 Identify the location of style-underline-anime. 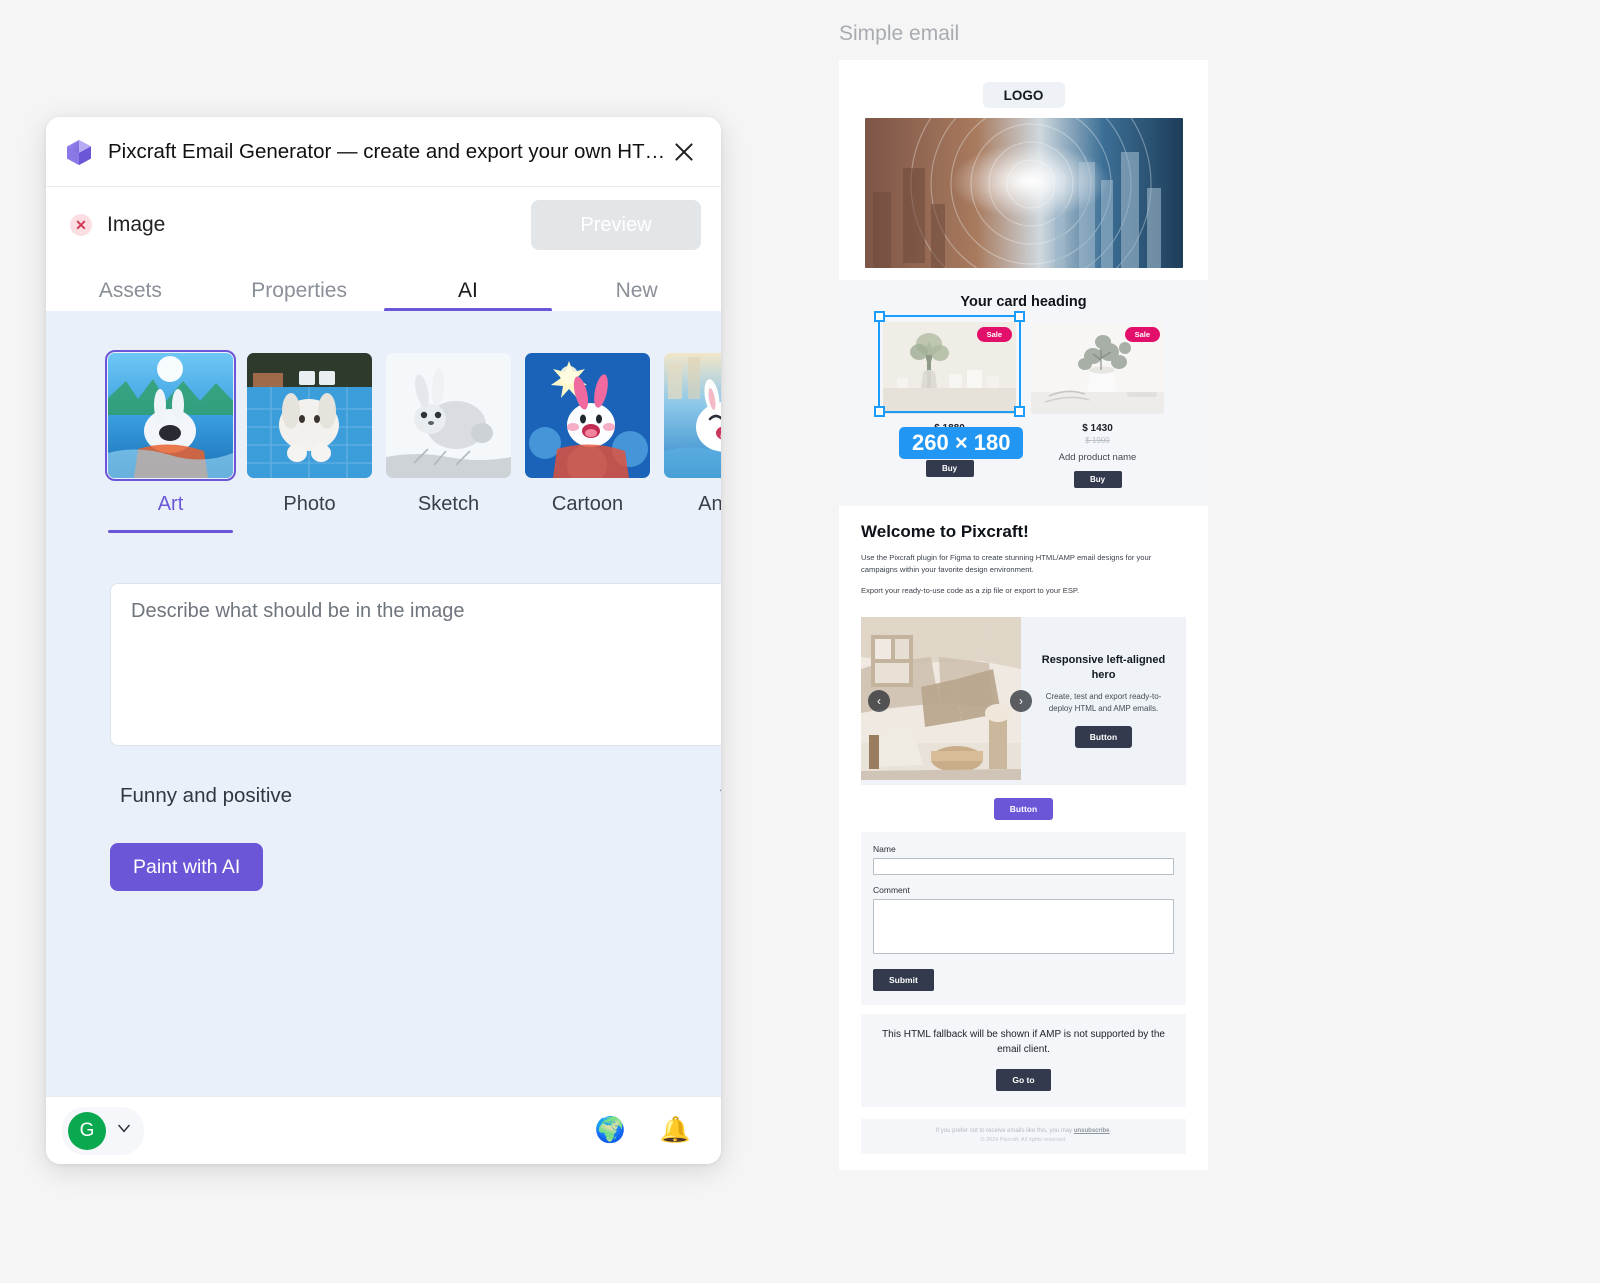
(692, 531).